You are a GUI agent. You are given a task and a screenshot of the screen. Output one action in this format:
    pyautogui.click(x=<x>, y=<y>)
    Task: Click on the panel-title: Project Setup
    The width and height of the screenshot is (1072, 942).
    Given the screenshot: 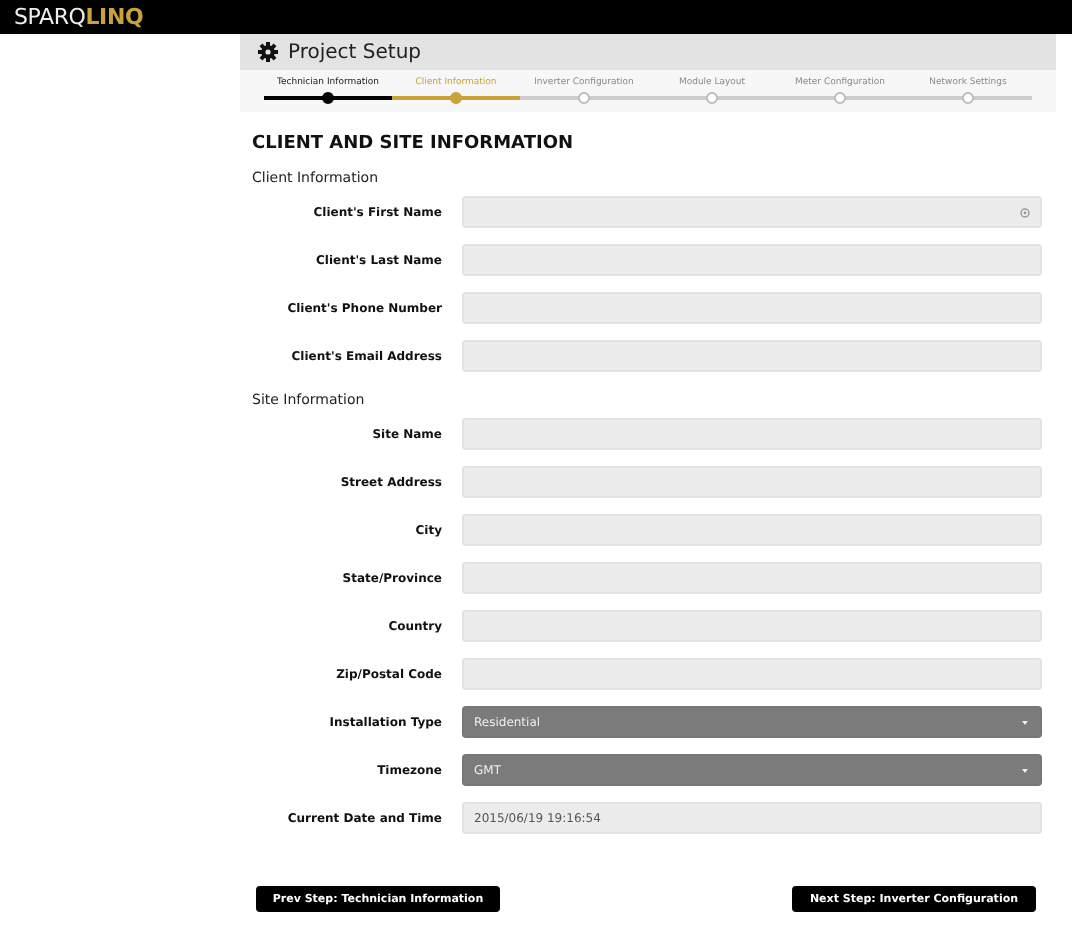 What is the action you would take?
    pyautogui.click(x=354, y=52)
    